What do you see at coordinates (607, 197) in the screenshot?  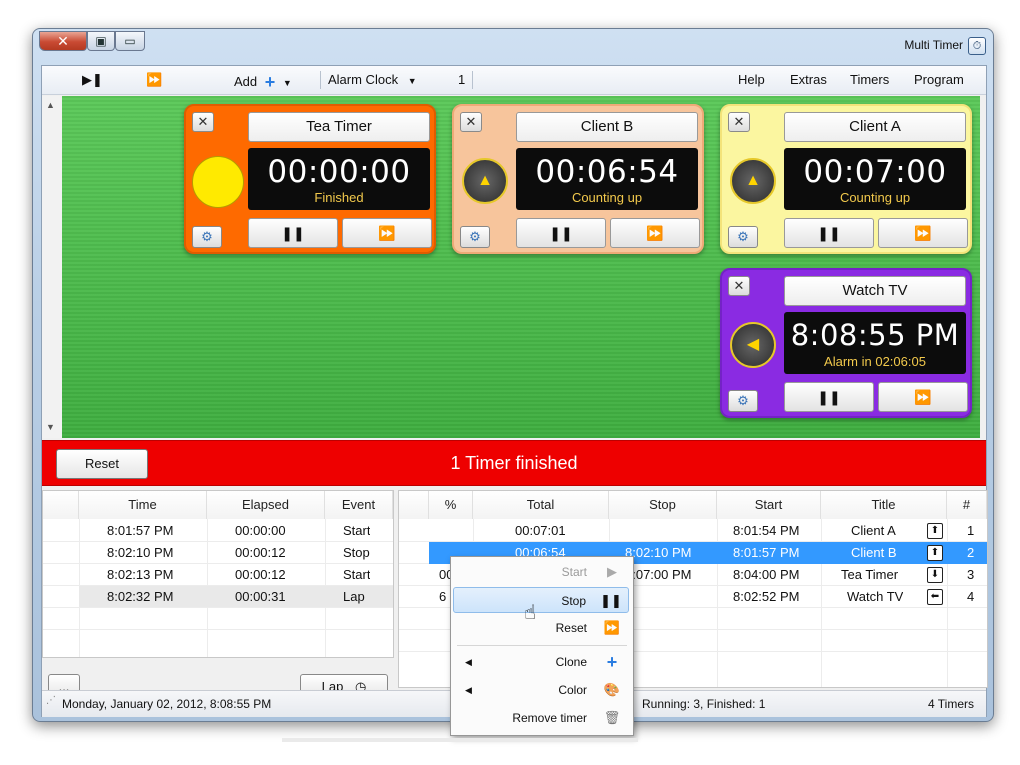 I see `timer-status: Counting up` at bounding box center [607, 197].